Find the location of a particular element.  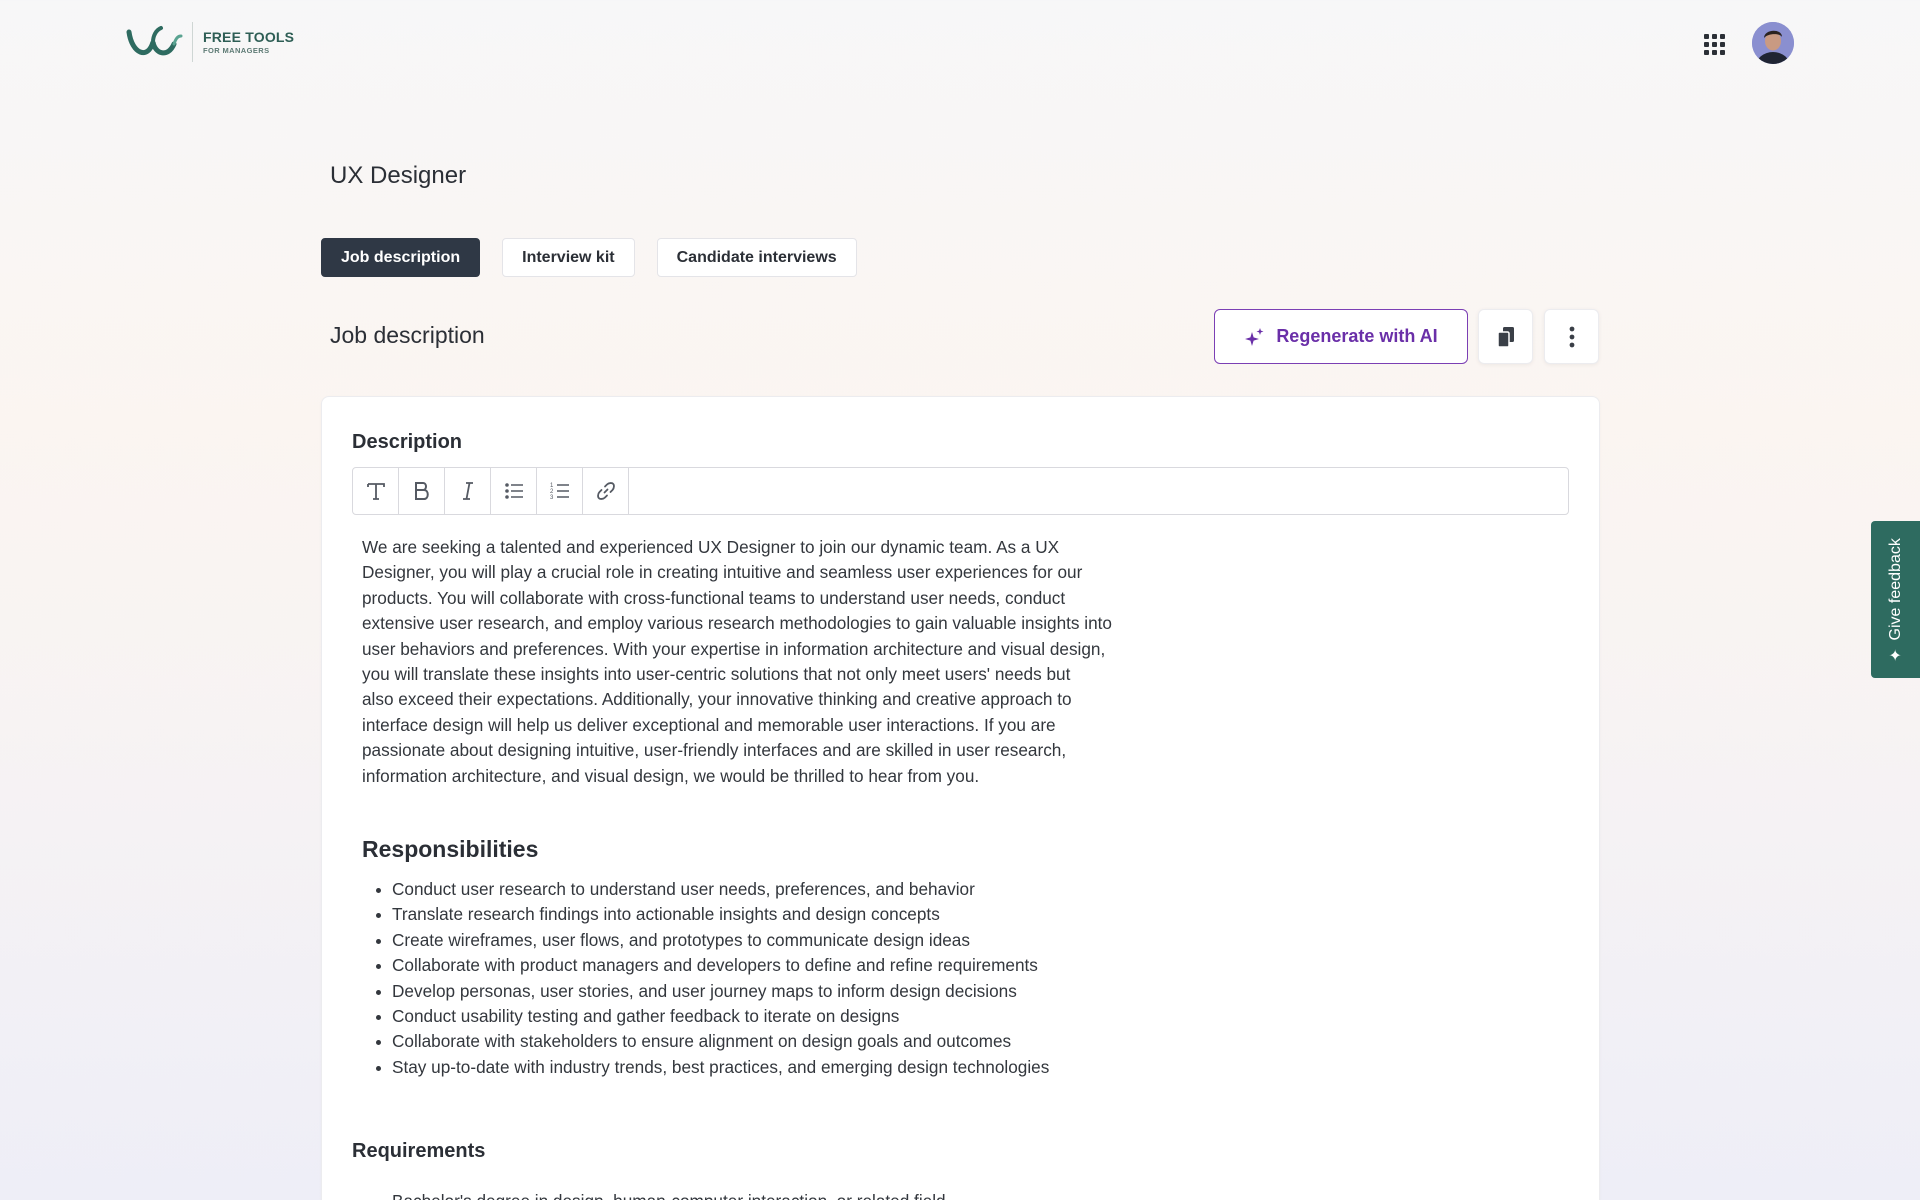

numbered-list-icon: 1 2 3 is located at coordinates (560, 491).